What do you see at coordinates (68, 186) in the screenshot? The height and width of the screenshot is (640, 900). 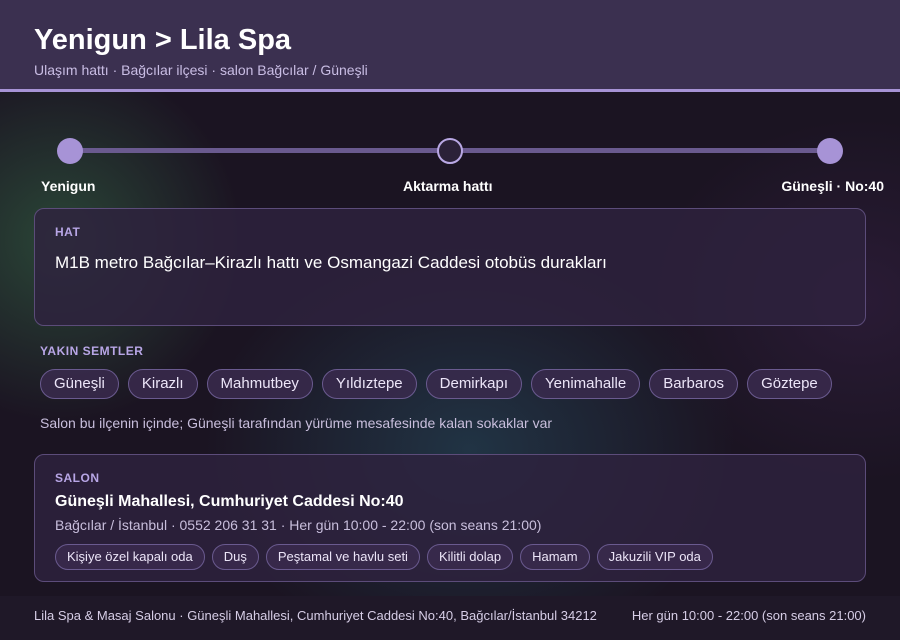 I see `route-start-label: Yenigun` at bounding box center [68, 186].